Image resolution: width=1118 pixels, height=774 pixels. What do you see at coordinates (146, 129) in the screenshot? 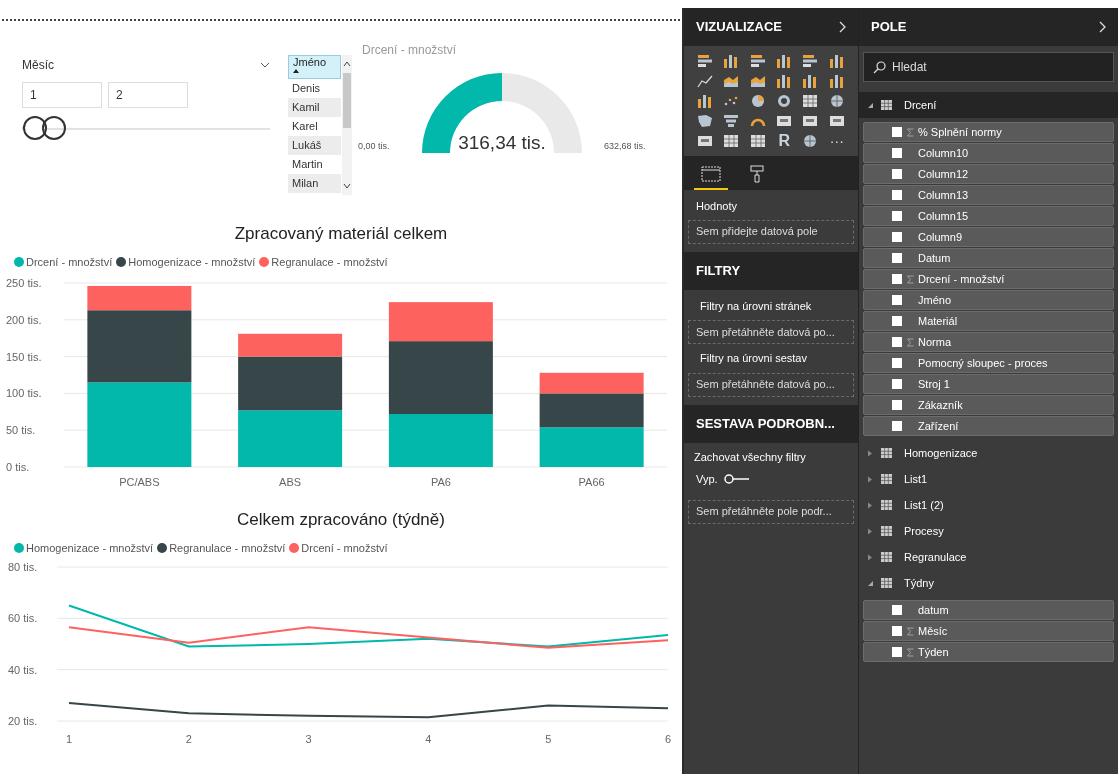
I see `range-slider` at bounding box center [146, 129].